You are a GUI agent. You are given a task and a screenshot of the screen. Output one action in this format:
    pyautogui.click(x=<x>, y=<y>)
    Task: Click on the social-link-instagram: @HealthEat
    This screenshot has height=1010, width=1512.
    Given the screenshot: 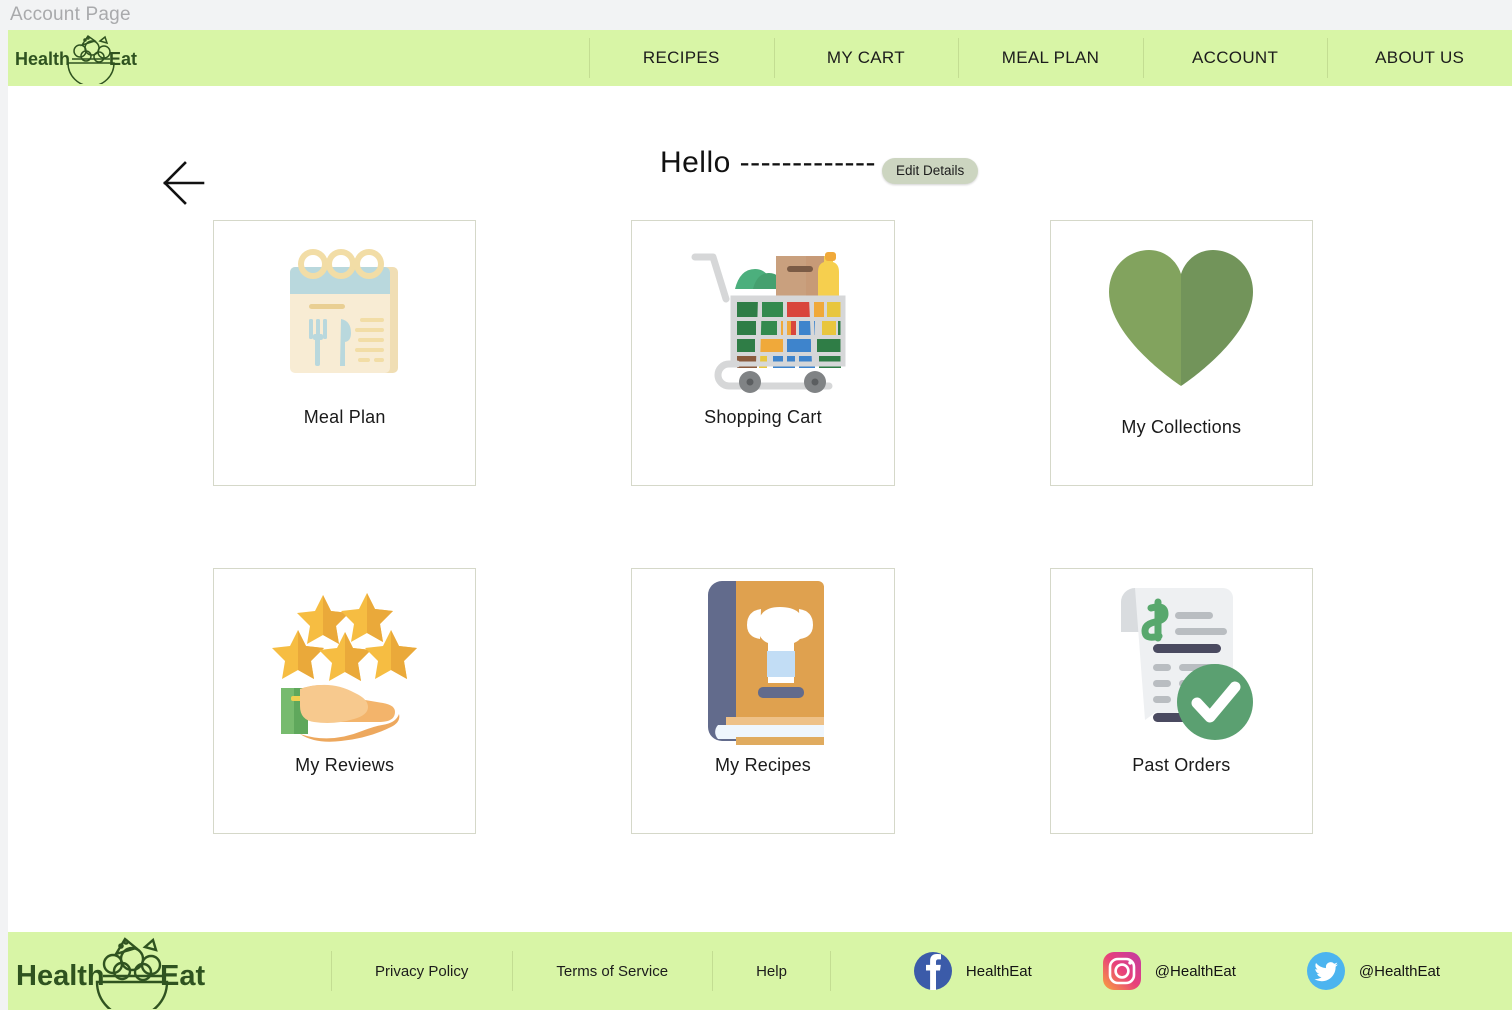 What is the action you would take?
    pyautogui.click(x=1169, y=971)
    